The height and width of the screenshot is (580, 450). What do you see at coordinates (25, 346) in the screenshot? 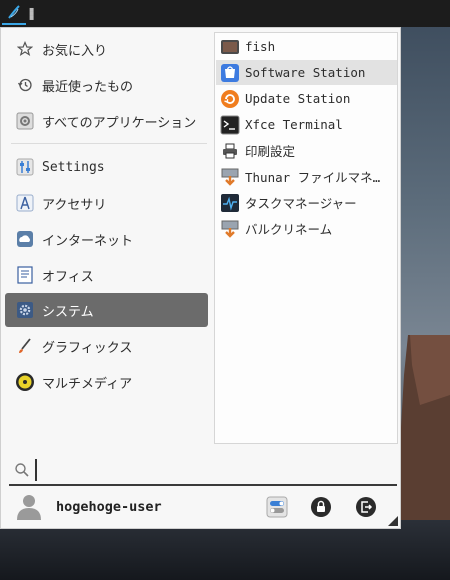
I see `graphics-icon` at bounding box center [25, 346].